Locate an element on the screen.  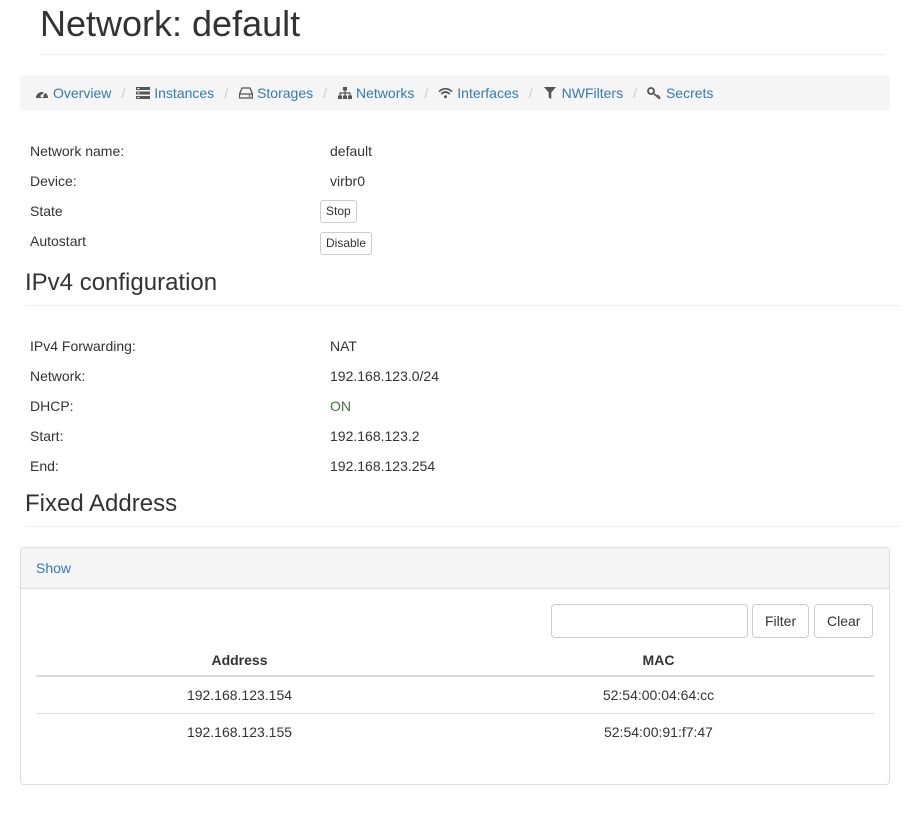
breadcrumb-nwfilters-label: NWFilters is located at coordinates (592, 93).